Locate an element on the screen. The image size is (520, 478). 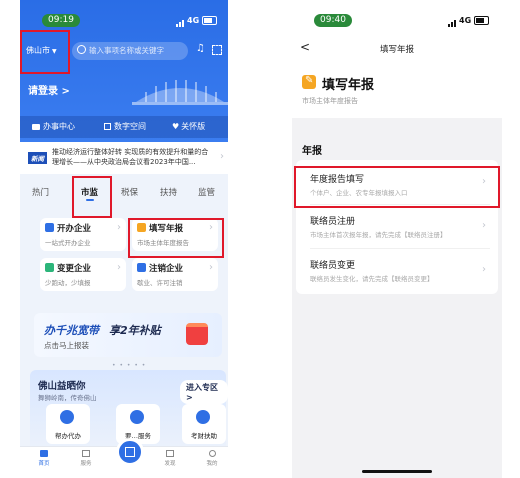
tab-regulation: 监管 is located at coordinates (206, 192).